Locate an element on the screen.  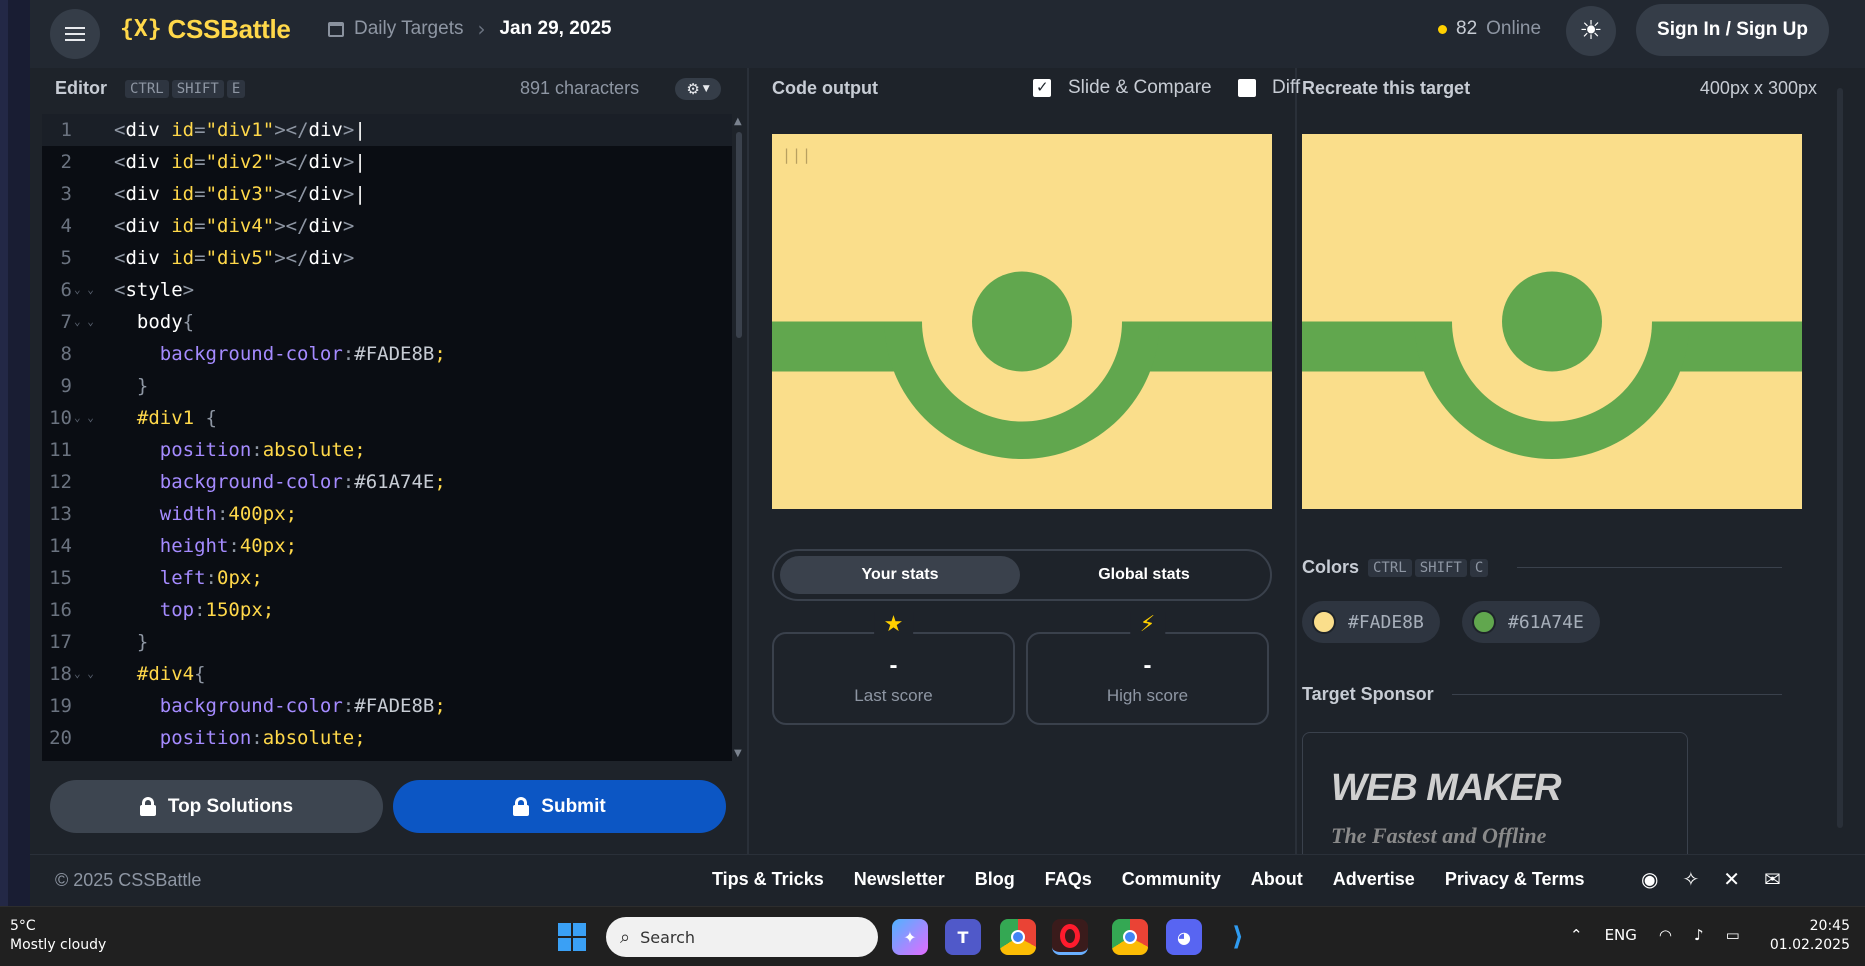
logo-text: CSSBattle is located at coordinates (229, 28).